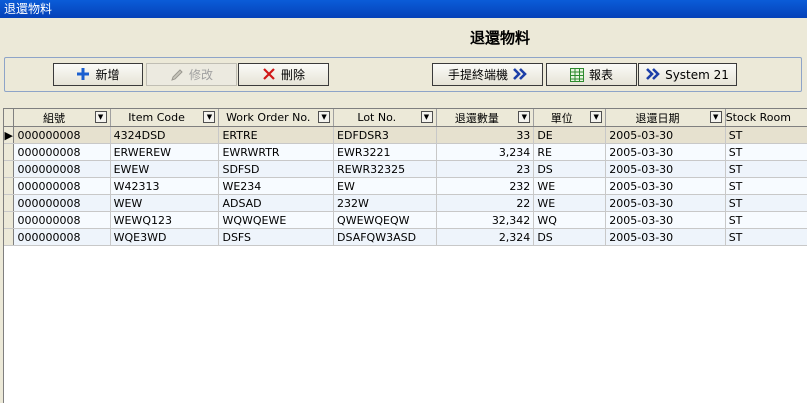 The height and width of the screenshot is (403, 807). I want to click on table-cell: EWRWRTR, so click(276, 152).